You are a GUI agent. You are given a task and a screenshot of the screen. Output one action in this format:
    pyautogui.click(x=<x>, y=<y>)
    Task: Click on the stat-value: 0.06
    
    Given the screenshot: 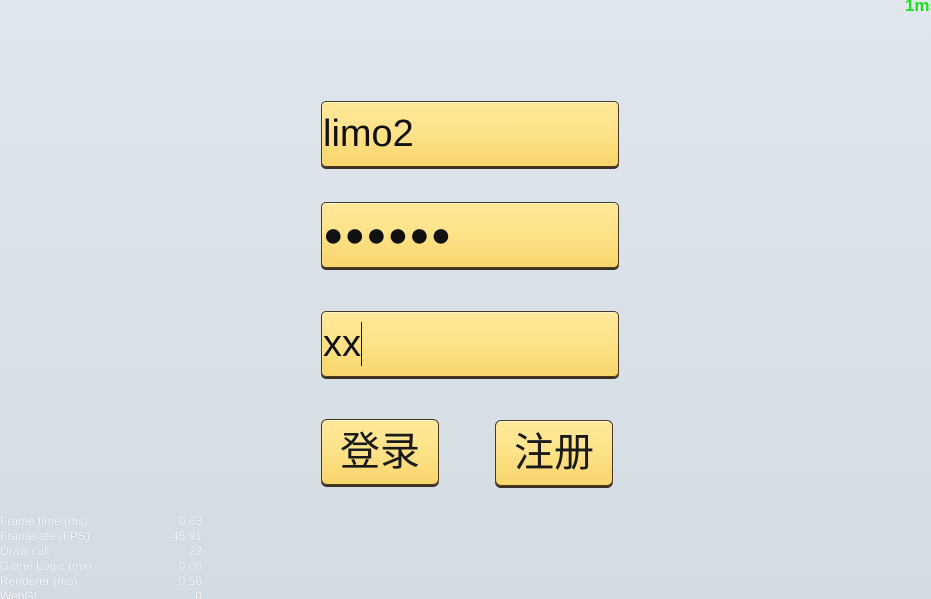 What is the action you would take?
    pyautogui.click(x=190, y=566)
    